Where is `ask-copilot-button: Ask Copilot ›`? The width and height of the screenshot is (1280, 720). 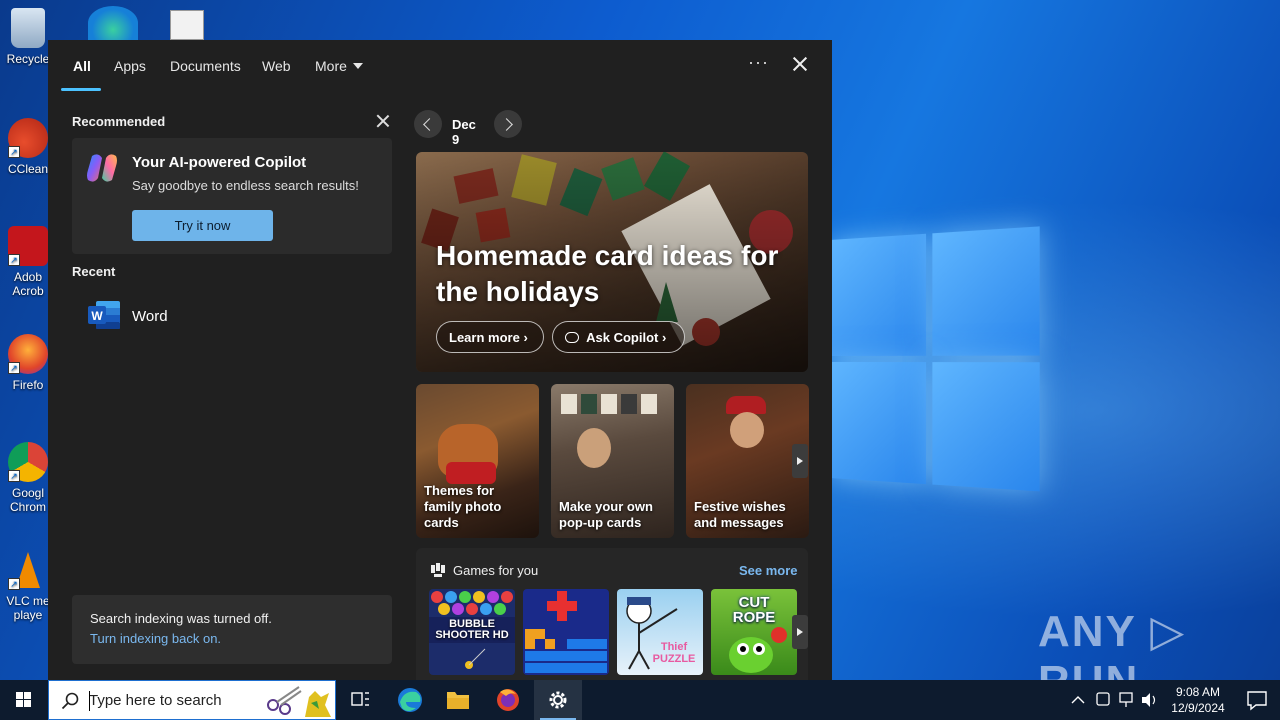
ask-copilot-button: Ask Copilot › is located at coordinates (618, 337).